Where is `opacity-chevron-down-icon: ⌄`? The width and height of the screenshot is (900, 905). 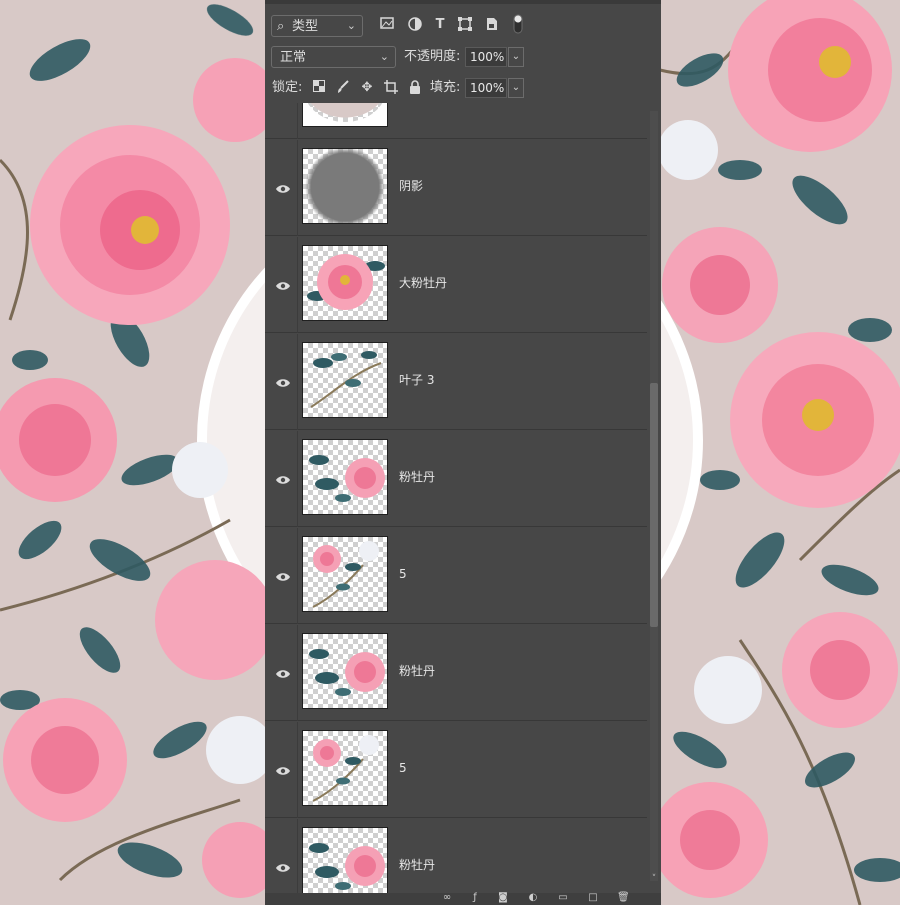 opacity-chevron-down-icon: ⌄ is located at coordinates (516, 57).